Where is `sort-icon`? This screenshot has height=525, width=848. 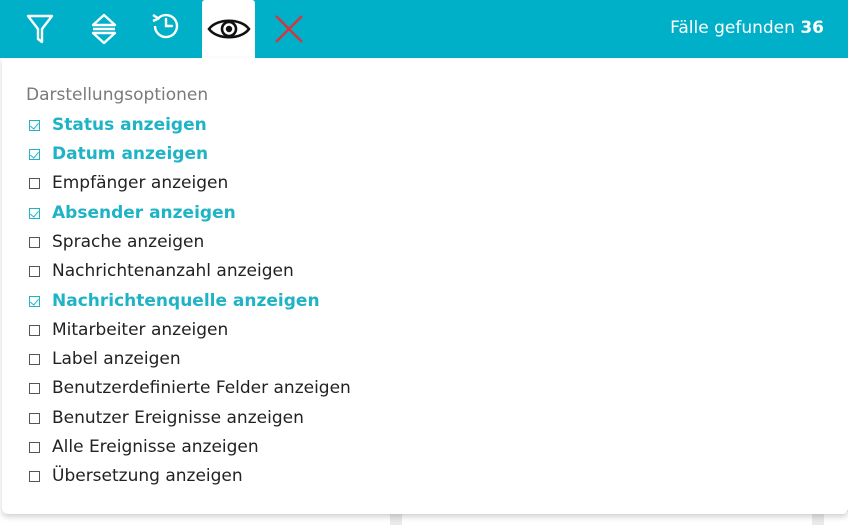
sort-icon is located at coordinates (104, 29).